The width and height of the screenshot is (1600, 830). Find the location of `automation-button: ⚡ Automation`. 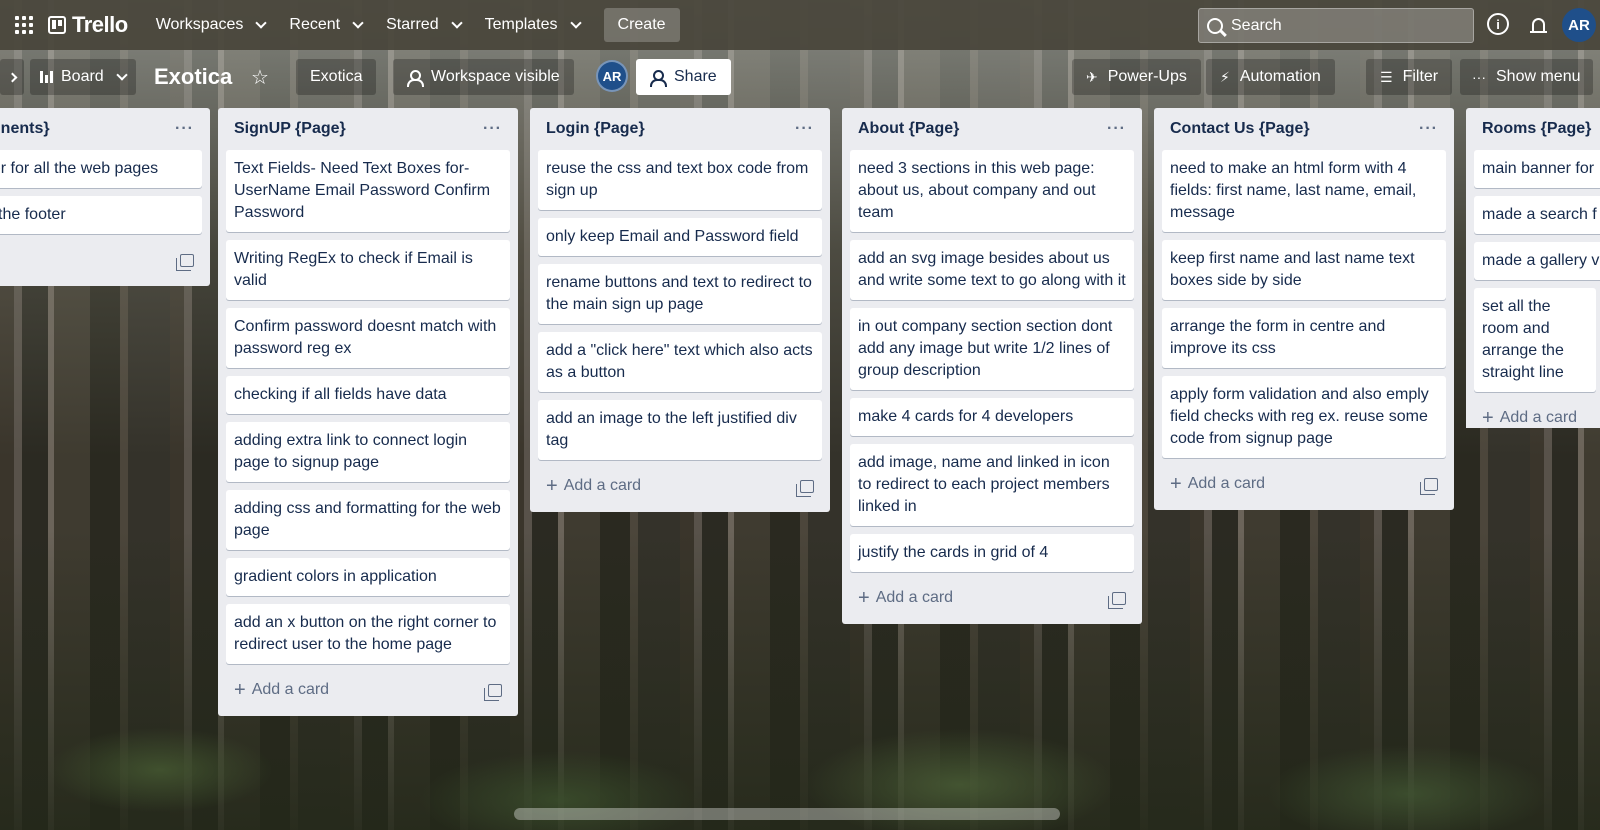

automation-button: ⚡ Automation is located at coordinates (1270, 77).